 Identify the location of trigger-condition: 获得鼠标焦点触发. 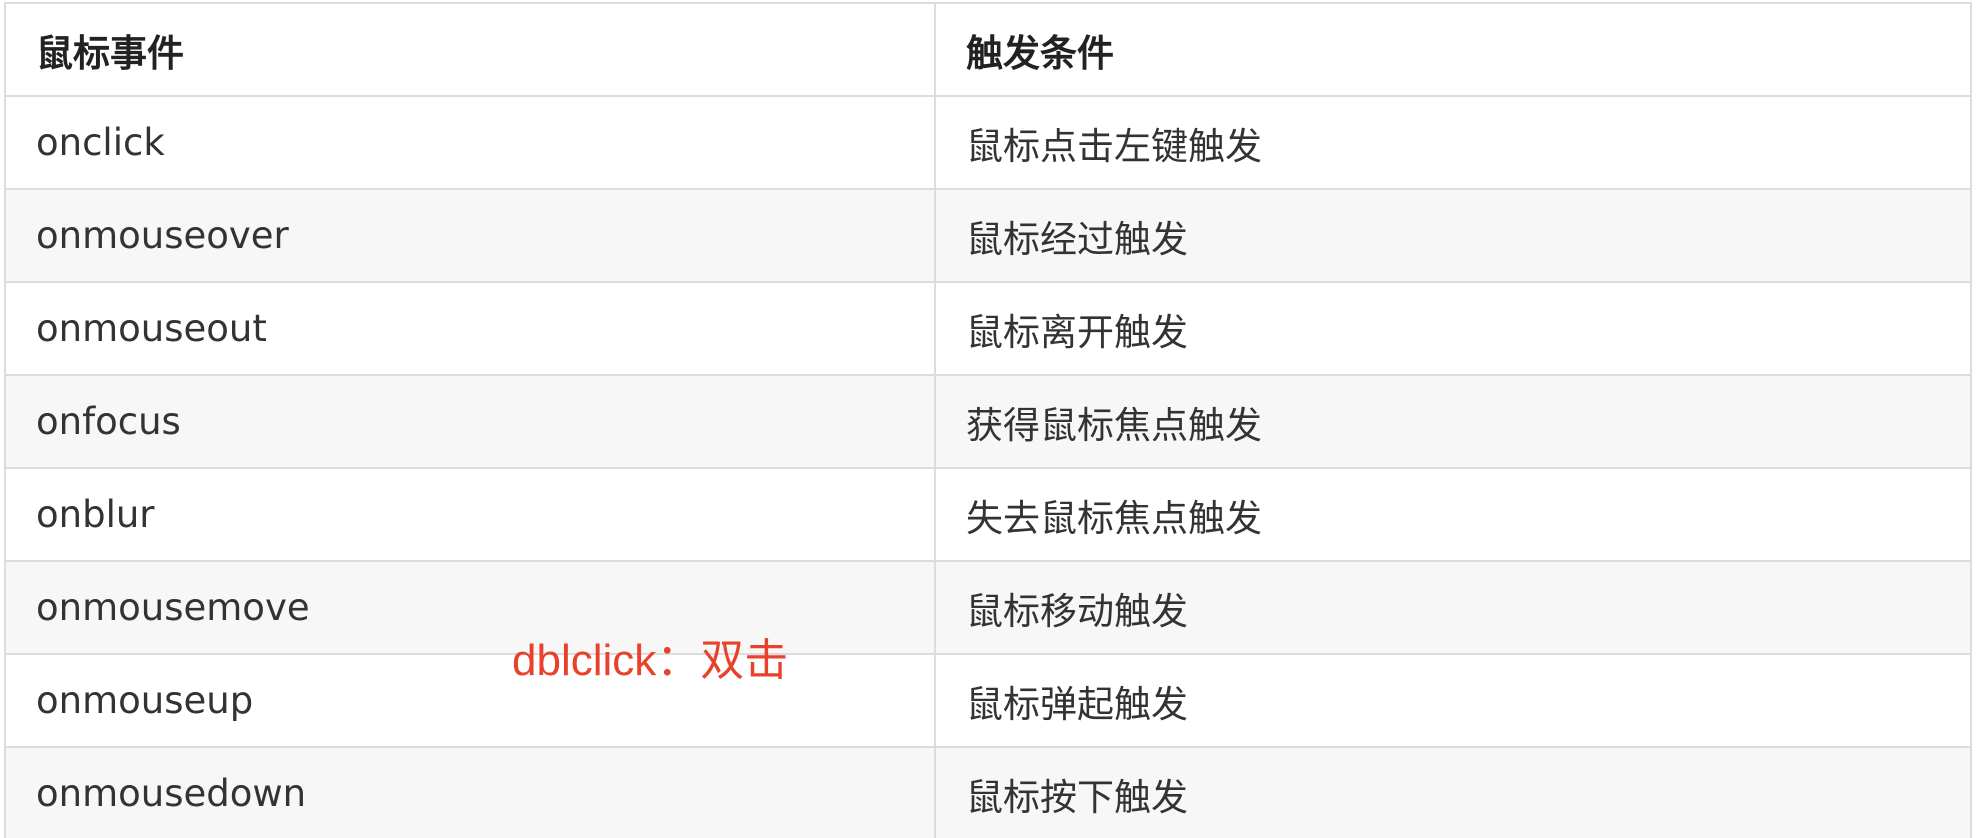
(1453, 422).